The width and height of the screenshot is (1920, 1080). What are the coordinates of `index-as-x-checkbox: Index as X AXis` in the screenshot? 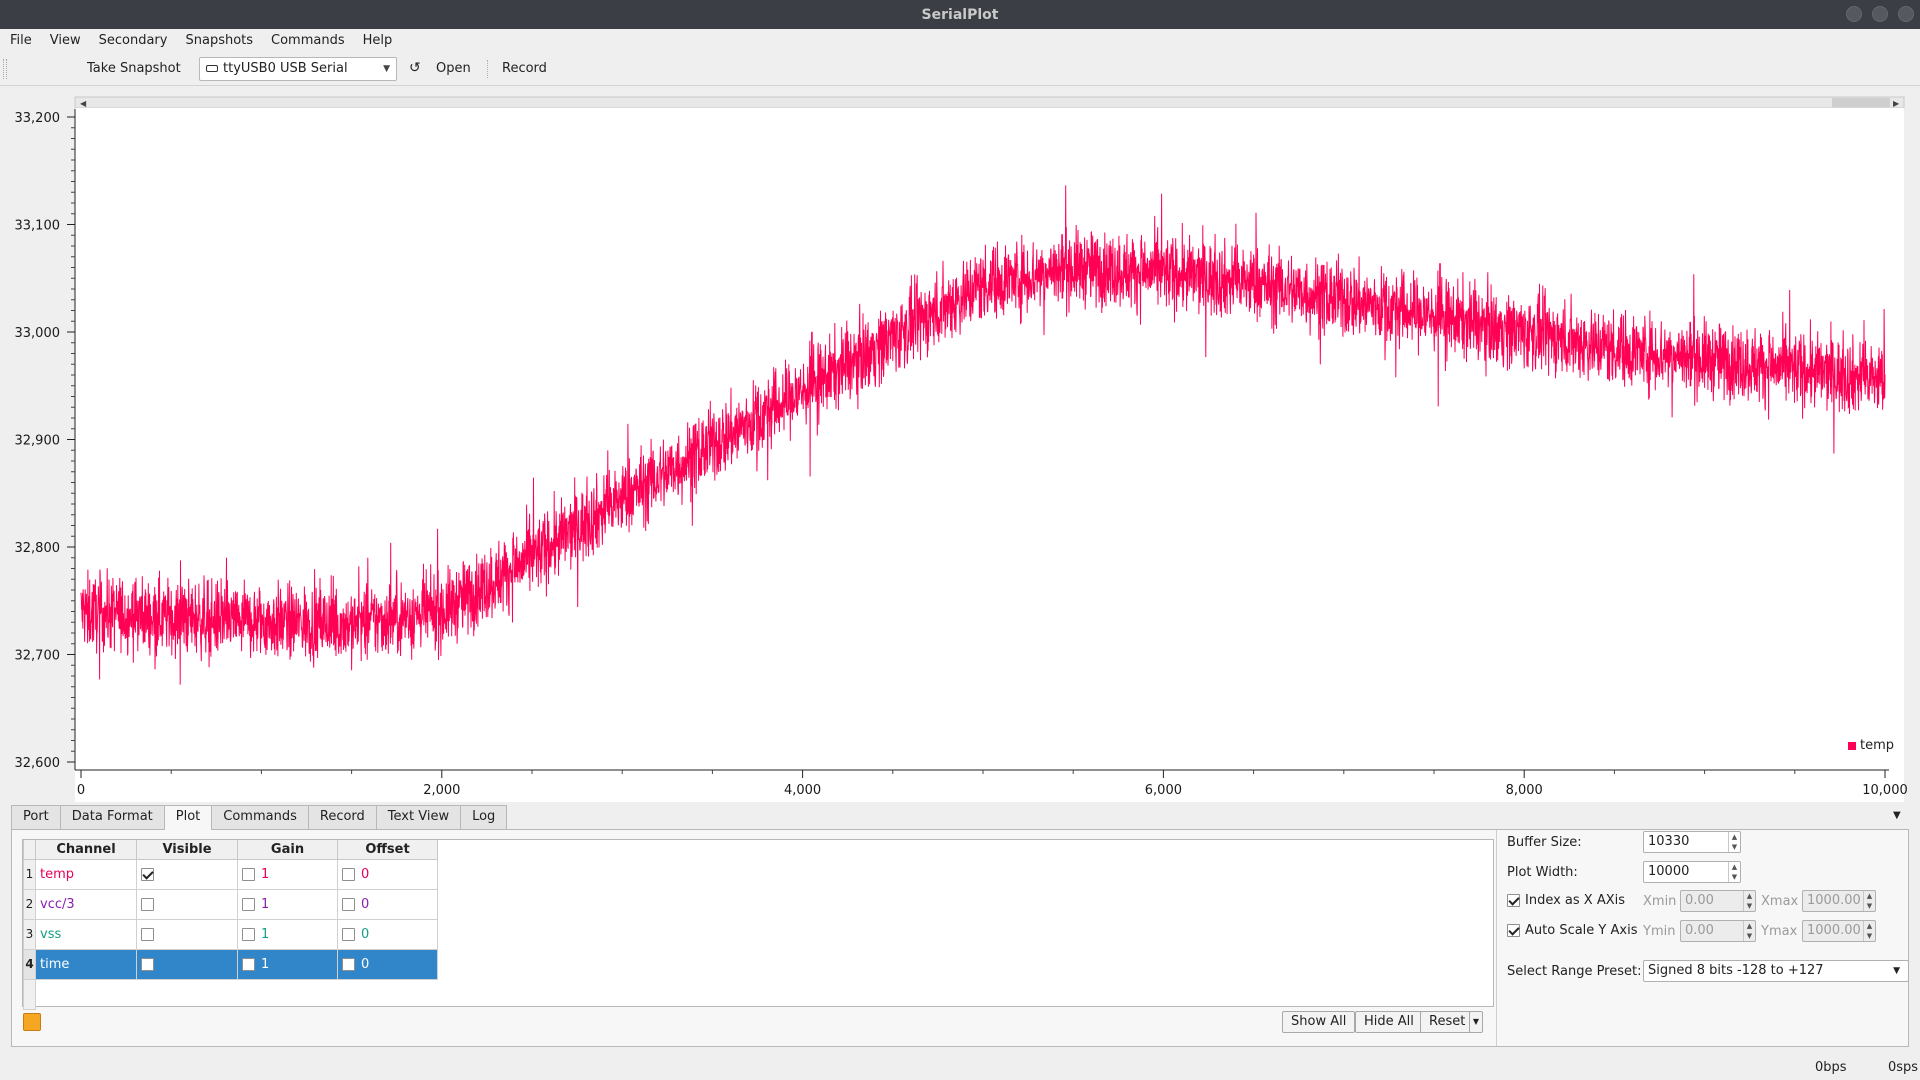 It's located at (1566, 900).